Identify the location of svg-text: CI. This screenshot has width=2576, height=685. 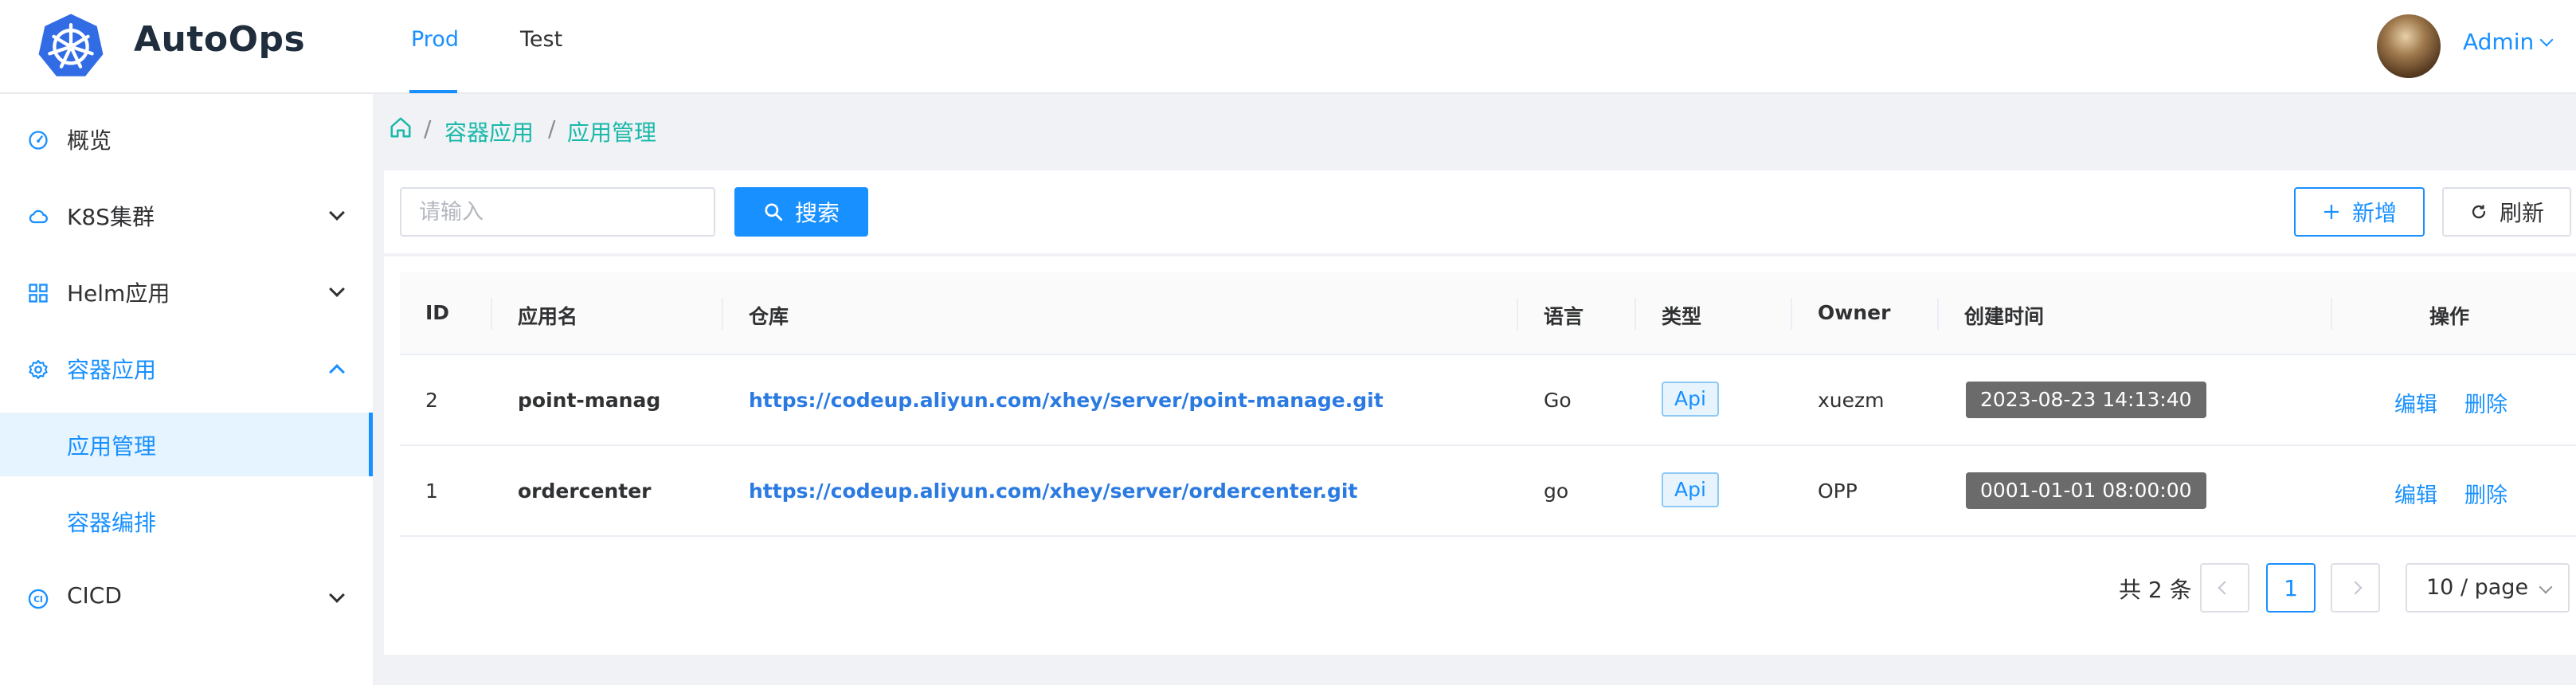
(38, 600).